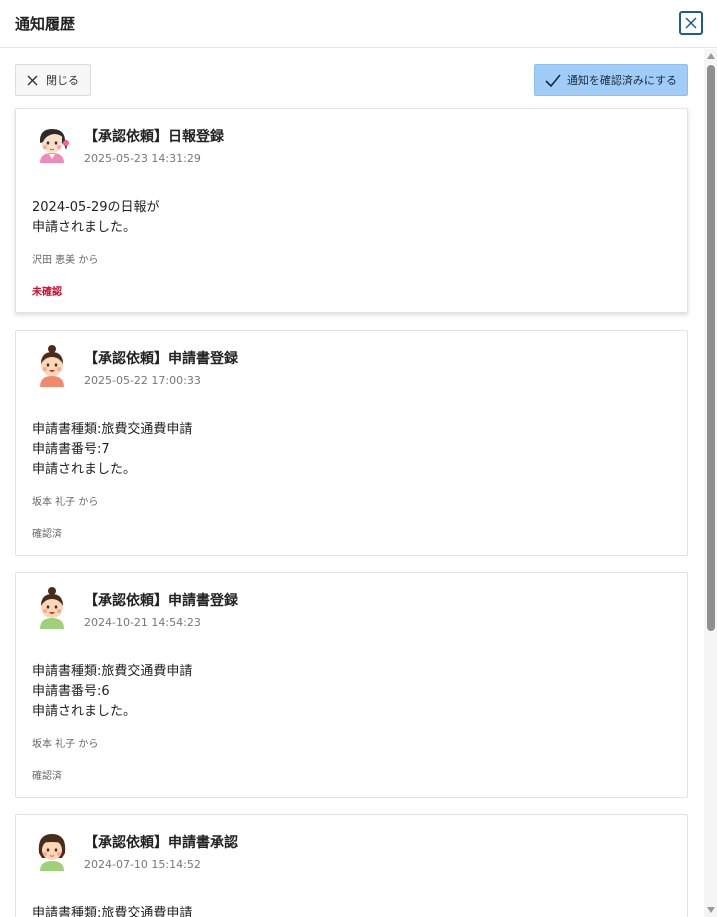 This screenshot has width=717, height=917. What do you see at coordinates (553, 80) in the screenshot?
I see `check-icon` at bounding box center [553, 80].